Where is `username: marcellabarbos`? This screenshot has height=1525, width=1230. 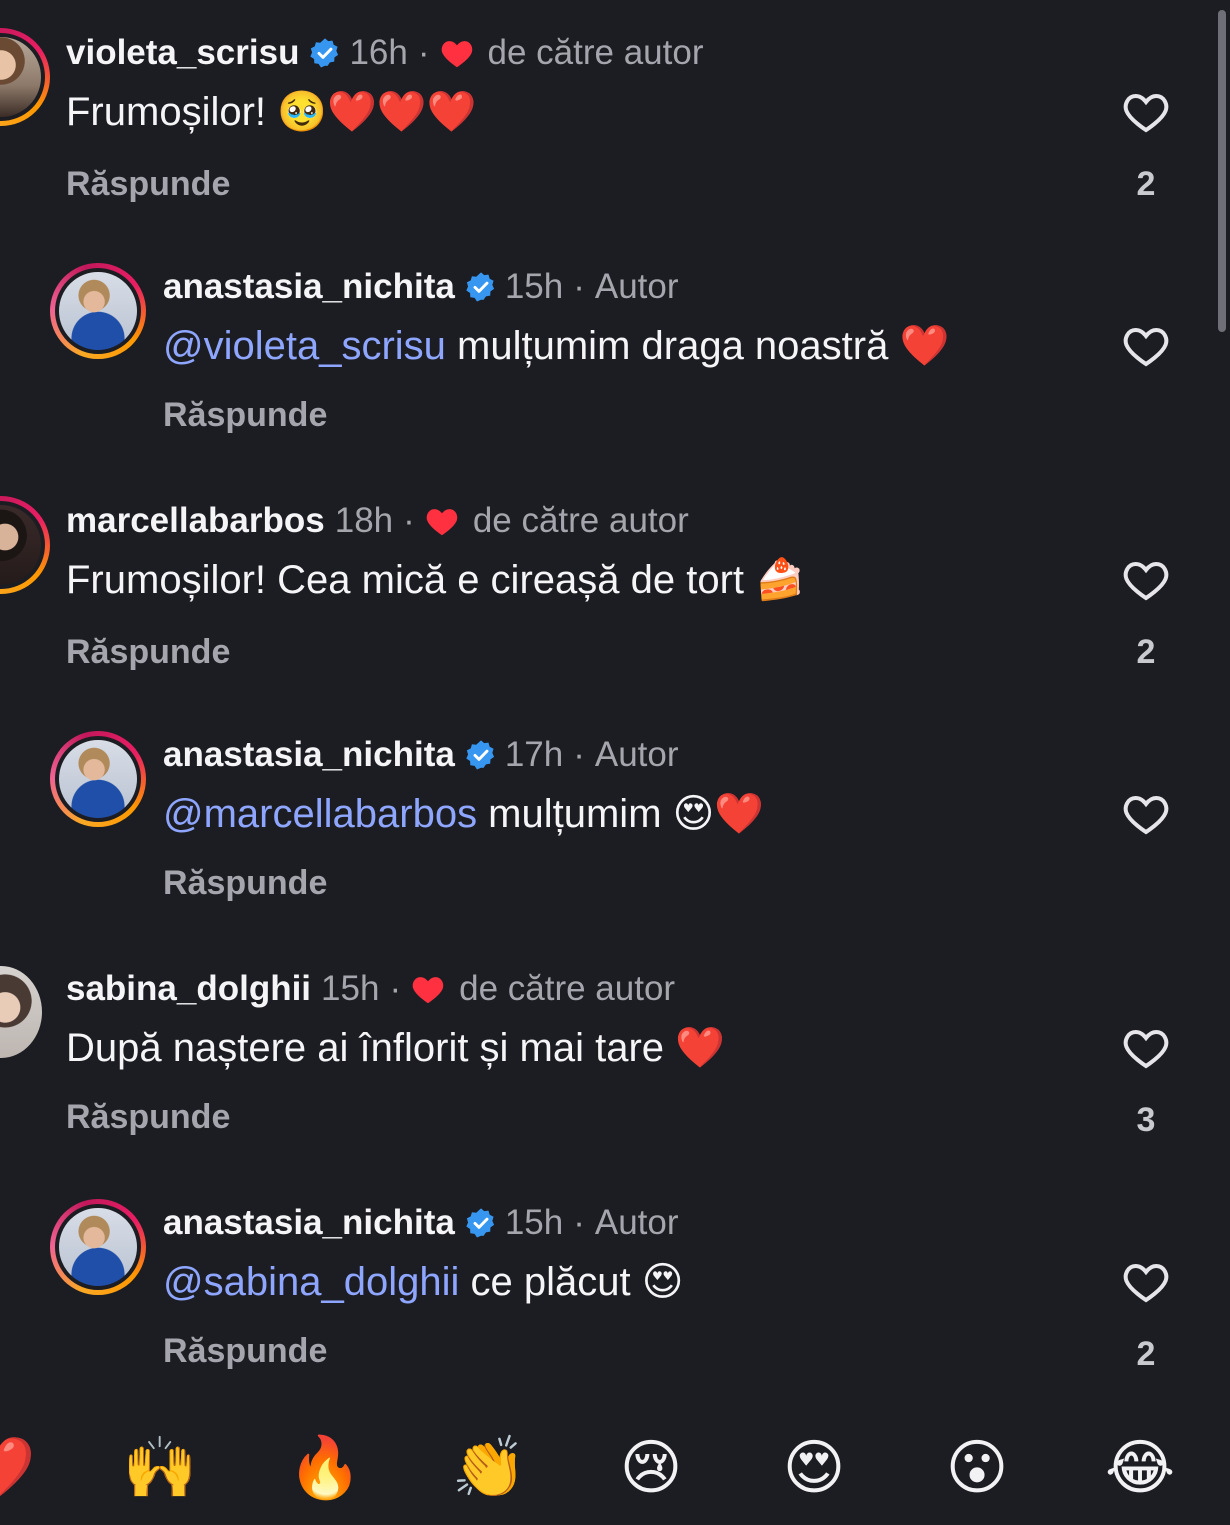 username: marcellabarbos is located at coordinates (195, 521).